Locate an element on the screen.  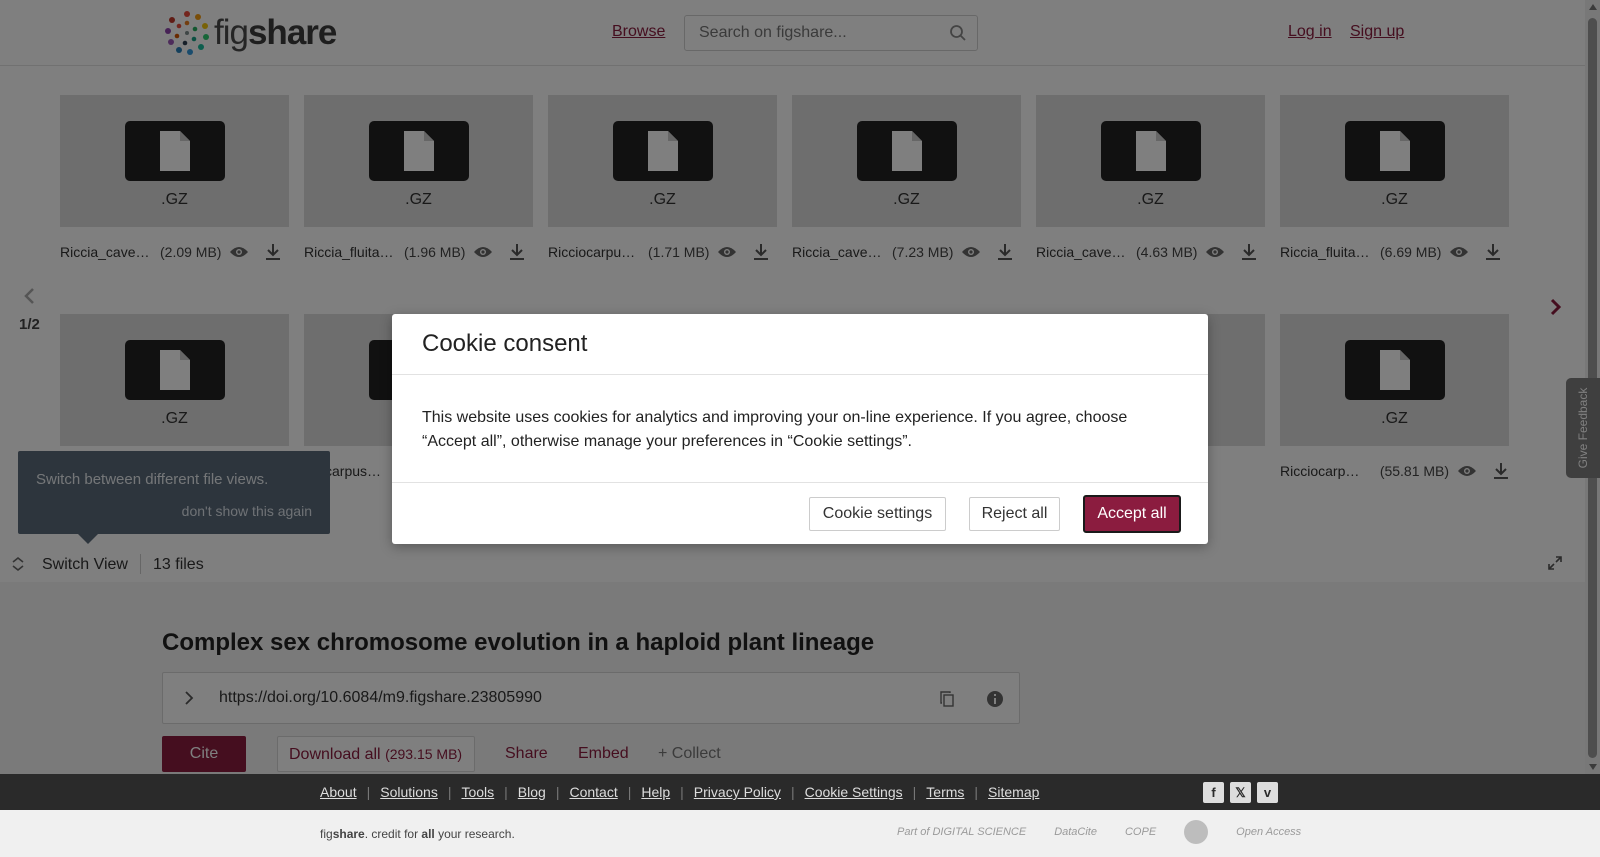
facebook-icon: f is located at coordinates (1213, 792).